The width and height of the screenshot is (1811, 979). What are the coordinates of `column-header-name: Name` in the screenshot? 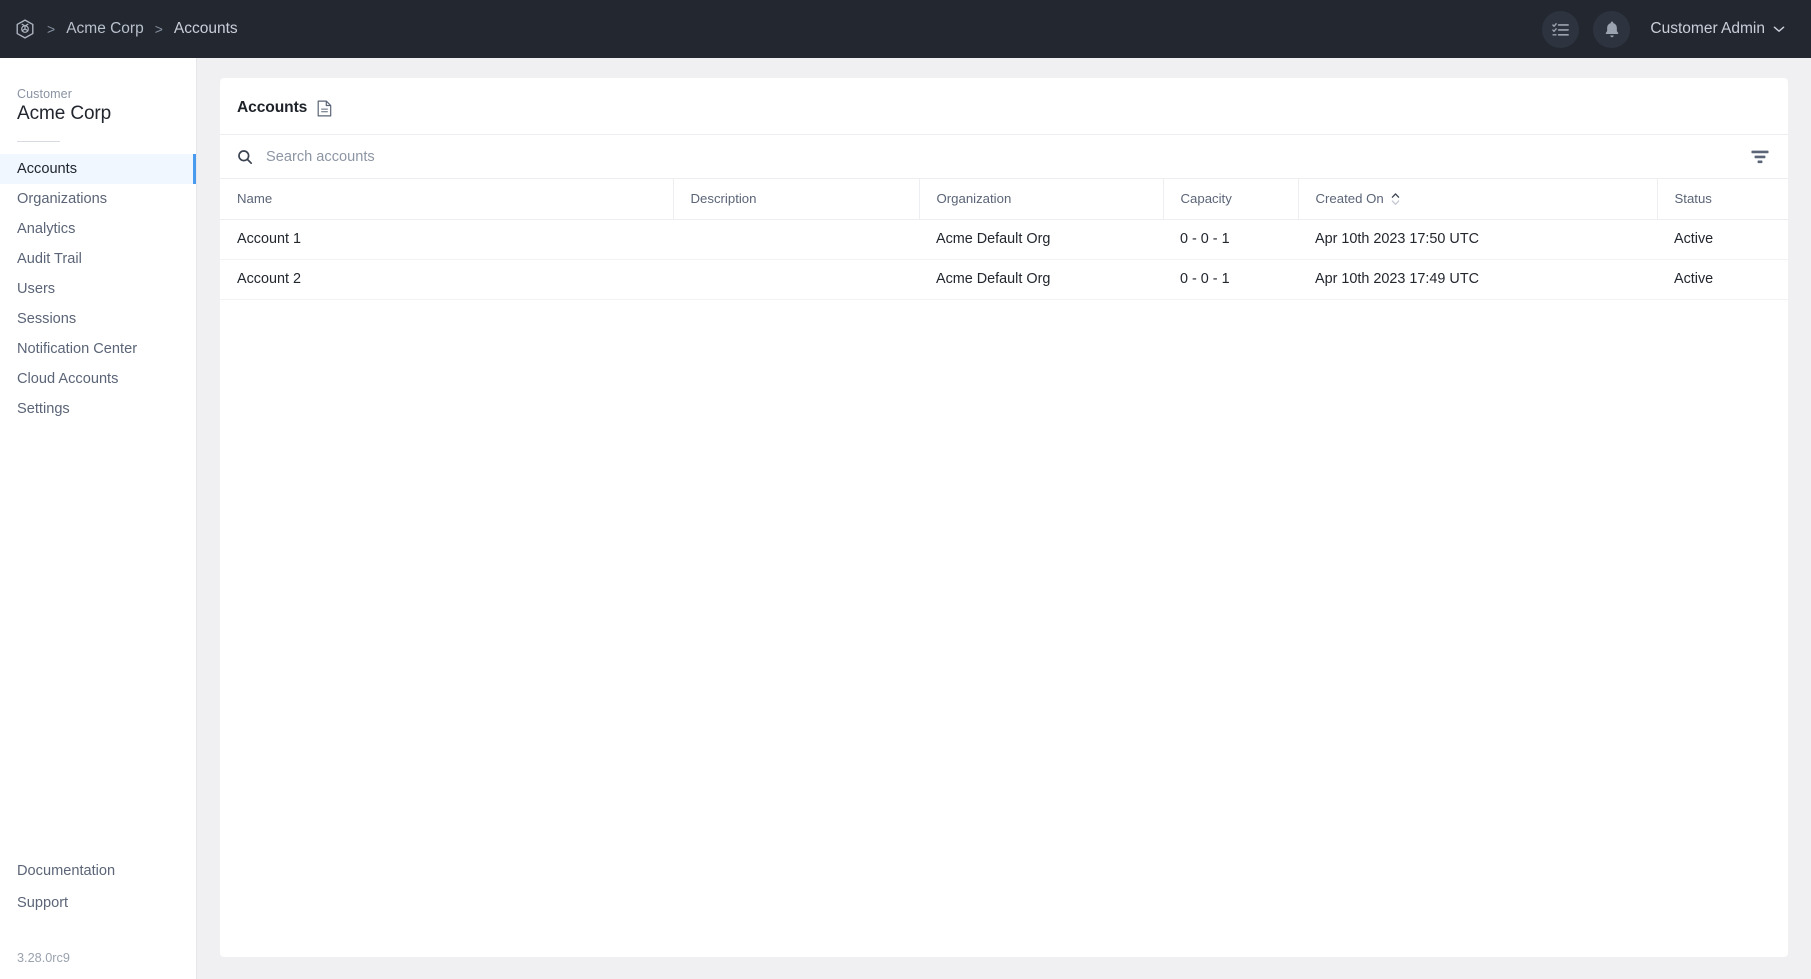 It's located at (447, 199).